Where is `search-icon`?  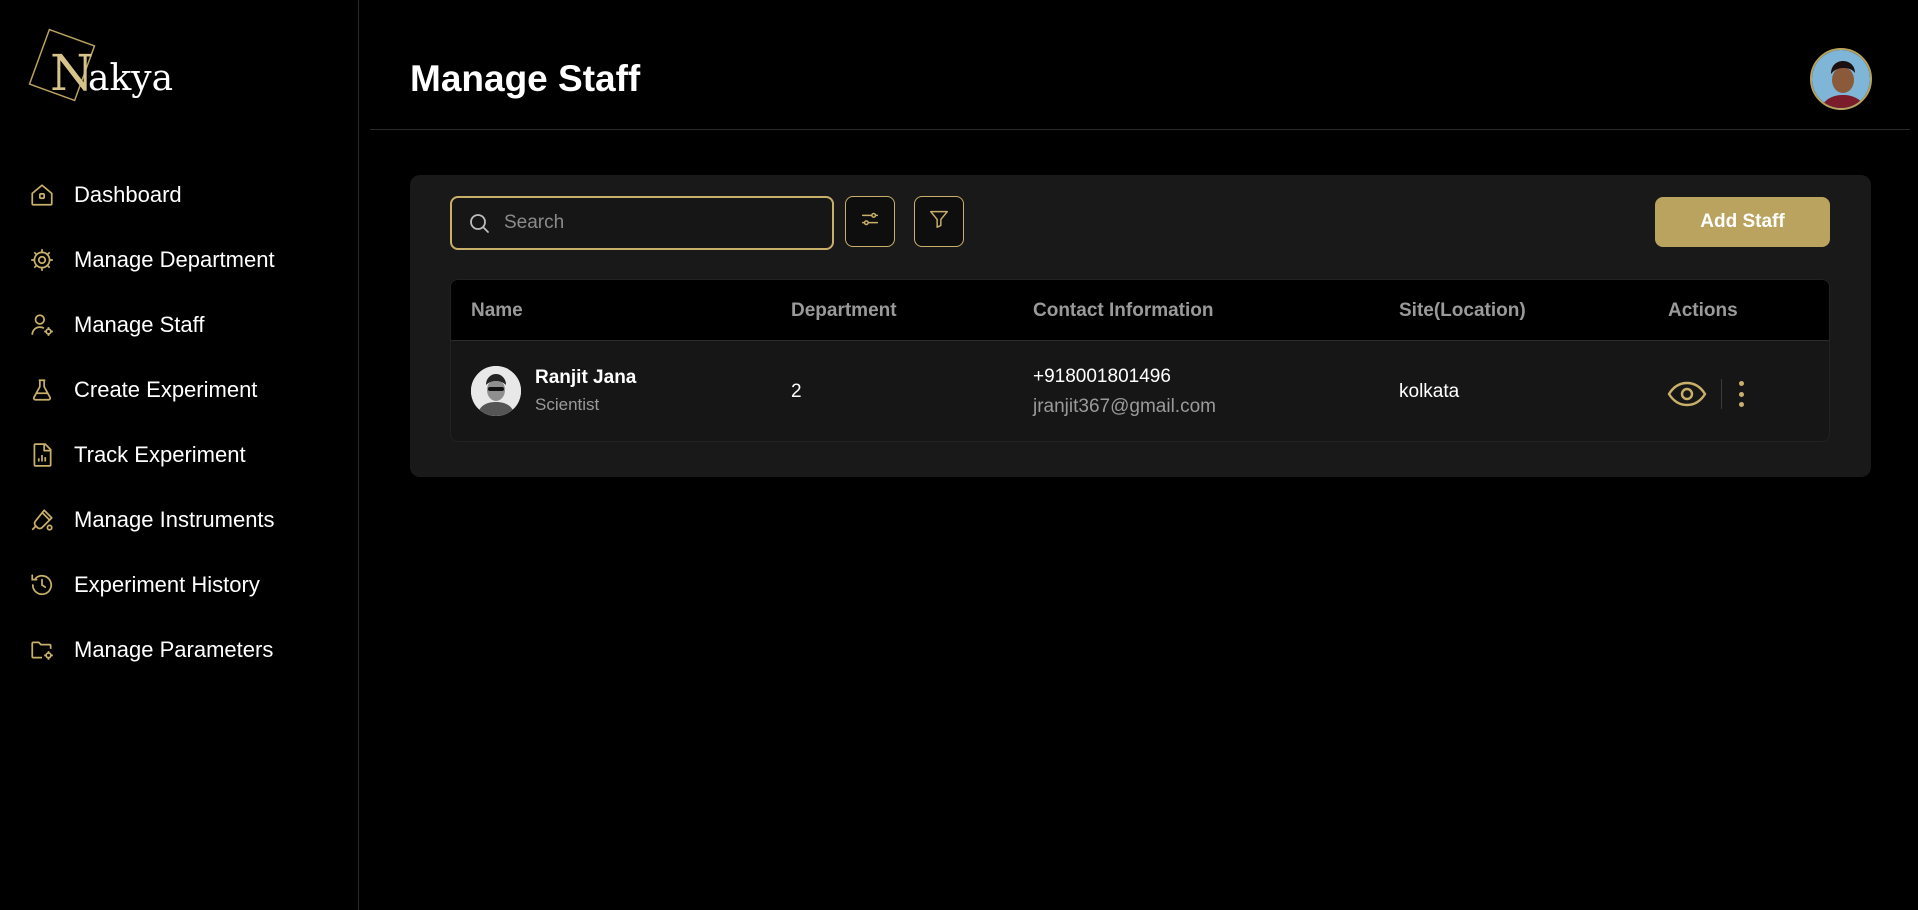
search-icon is located at coordinates (479, 223).